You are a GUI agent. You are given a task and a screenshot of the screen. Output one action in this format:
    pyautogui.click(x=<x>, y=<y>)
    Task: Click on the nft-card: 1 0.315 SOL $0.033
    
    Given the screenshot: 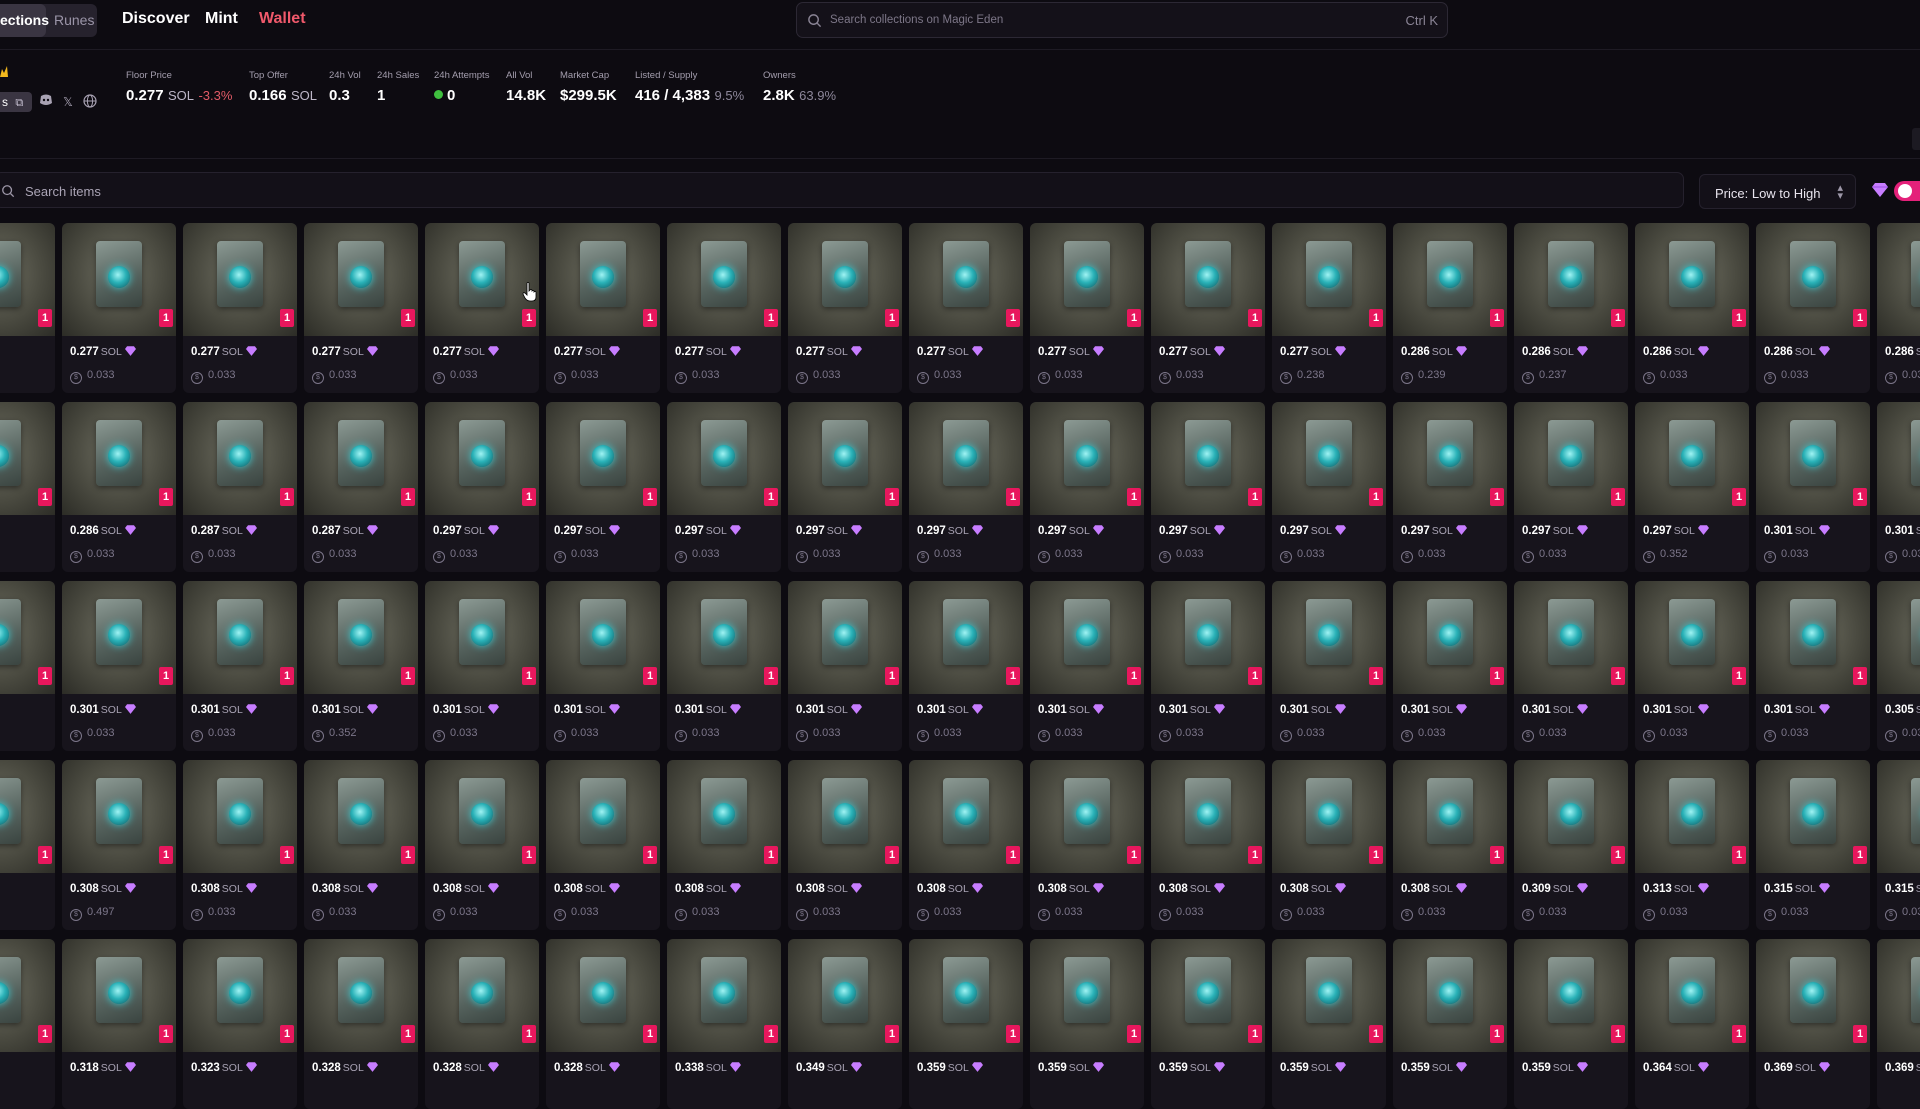 What is the action you would take?
    pyautogui.click(x=1813, y=845)
    